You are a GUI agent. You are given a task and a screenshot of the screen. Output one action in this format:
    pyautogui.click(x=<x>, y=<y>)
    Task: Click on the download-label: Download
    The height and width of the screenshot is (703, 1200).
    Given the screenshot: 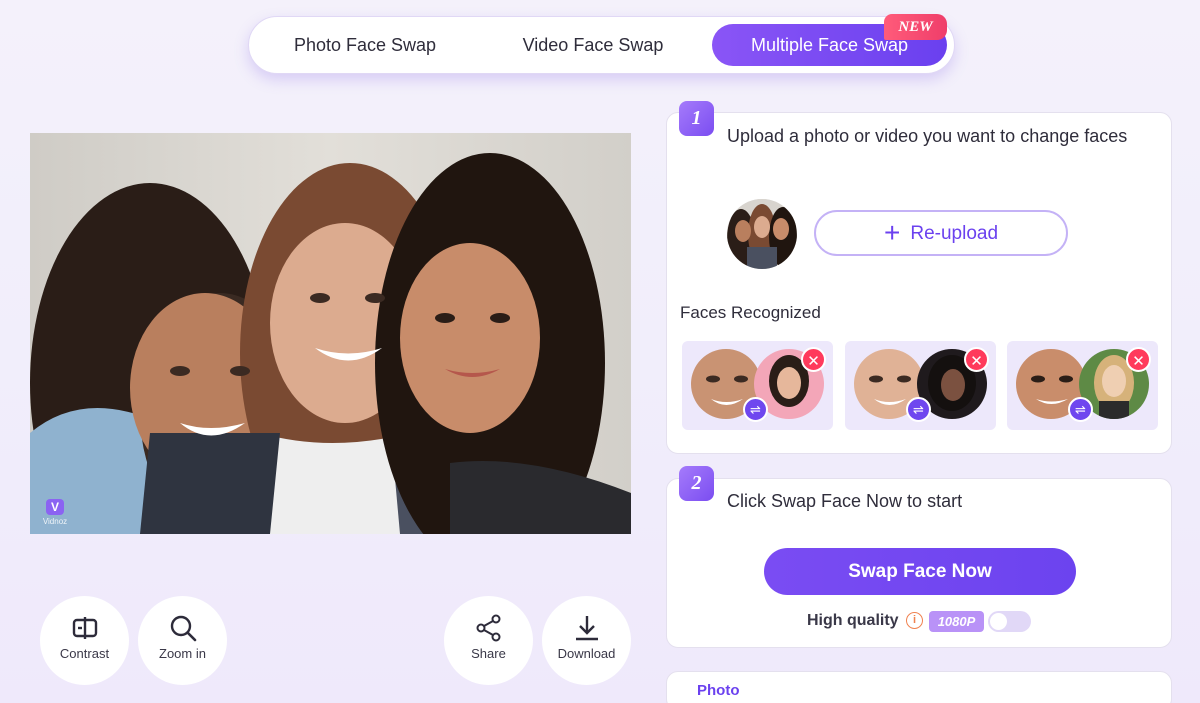 What is the action you would take?
    pyautogui.click(x=586, y=653)
    